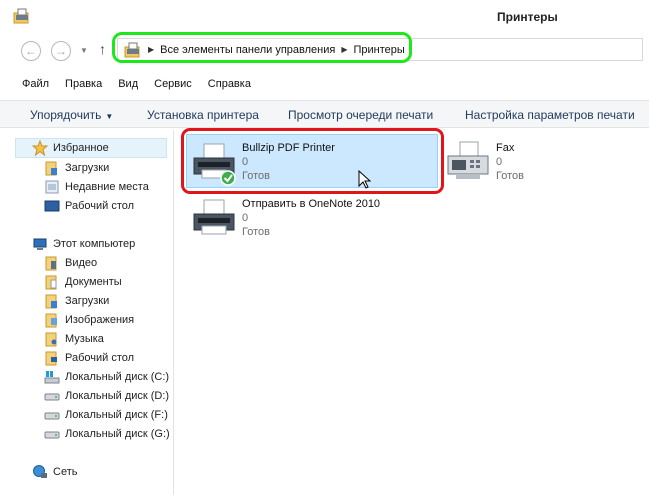 This screenshot has height=495, width=649. What do you see at coordinates (66, 115) in the screenshot?
I see `organize-label: Упорядочить` at bounding box center [66, 115].